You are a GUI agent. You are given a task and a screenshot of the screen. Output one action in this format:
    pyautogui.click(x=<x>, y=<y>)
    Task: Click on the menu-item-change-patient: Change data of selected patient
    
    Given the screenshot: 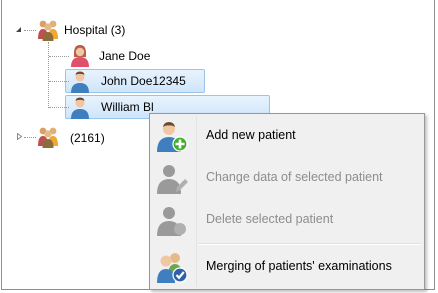 What is the action you would take?
    pyautogui.click(x=287, y=178)
    